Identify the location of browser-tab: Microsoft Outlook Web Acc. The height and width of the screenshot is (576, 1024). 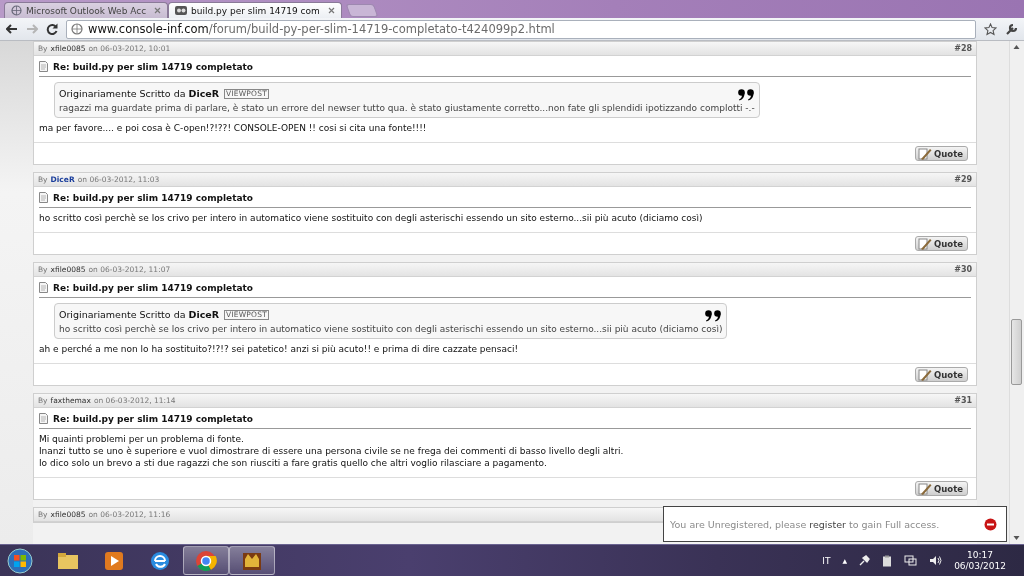
(86, 10).